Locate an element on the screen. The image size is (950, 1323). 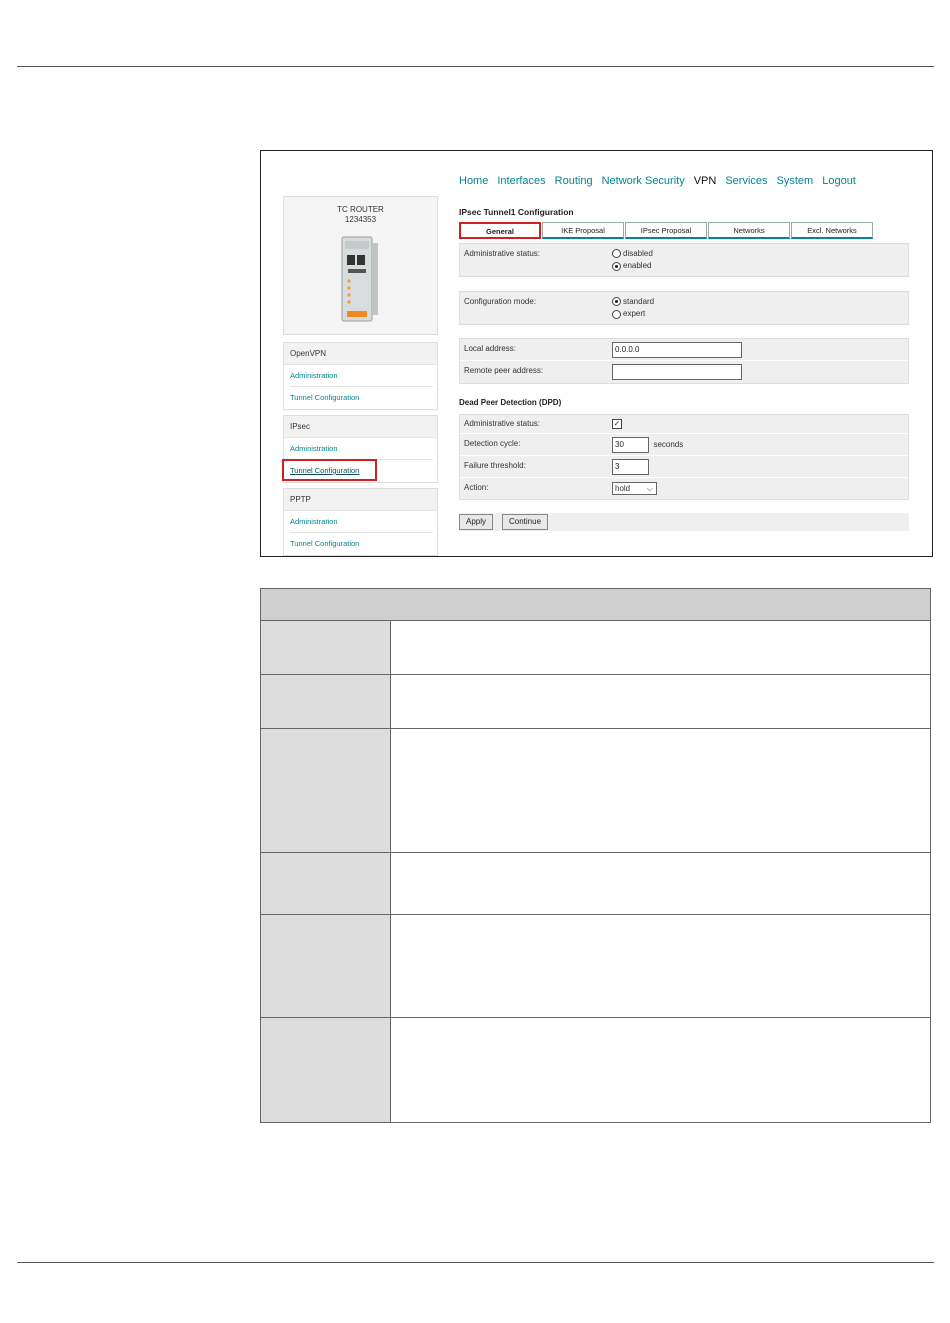
remote-peer-address-label: Remote peer address: is located at coordinates (504, 370).